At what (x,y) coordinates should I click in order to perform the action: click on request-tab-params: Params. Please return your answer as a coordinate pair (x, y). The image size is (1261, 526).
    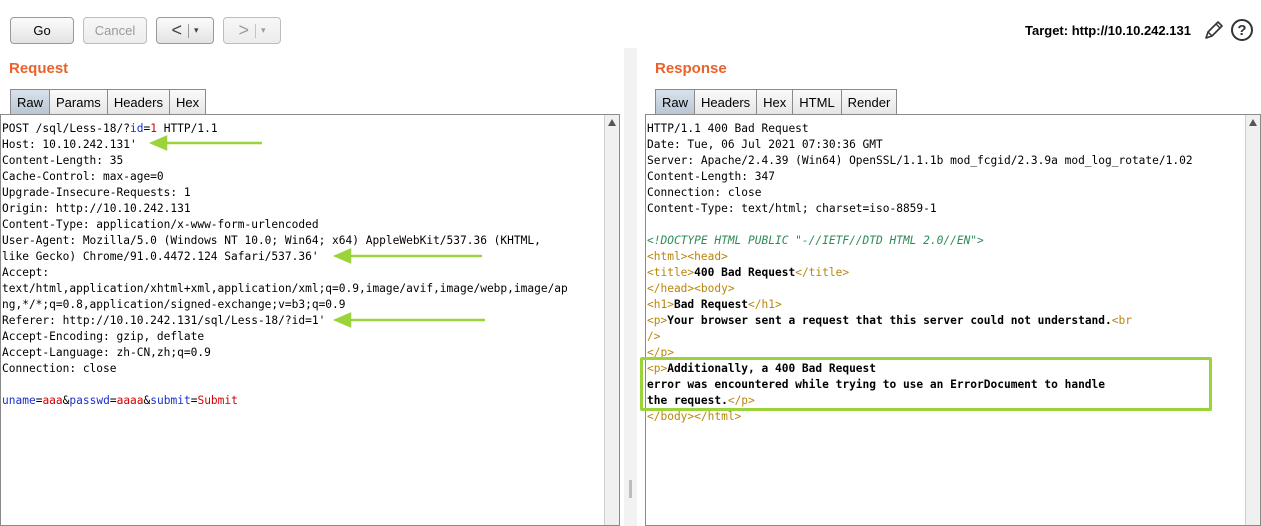
    Looking at the image, I should click on (79, 101).